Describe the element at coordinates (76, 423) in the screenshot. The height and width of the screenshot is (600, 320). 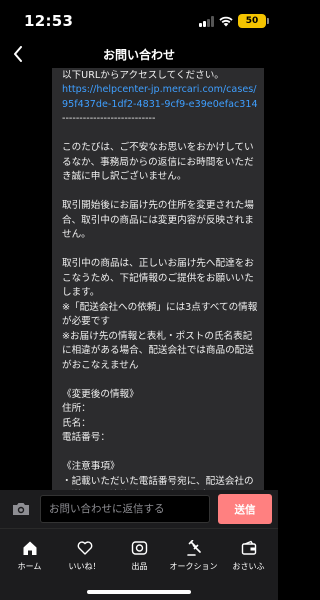
I see `message-line: 氏名：` at that location.